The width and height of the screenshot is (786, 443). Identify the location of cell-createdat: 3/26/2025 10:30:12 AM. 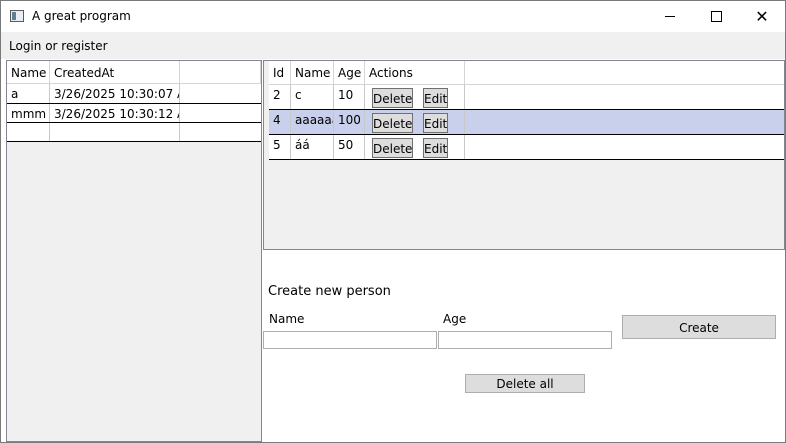
(115, 113).